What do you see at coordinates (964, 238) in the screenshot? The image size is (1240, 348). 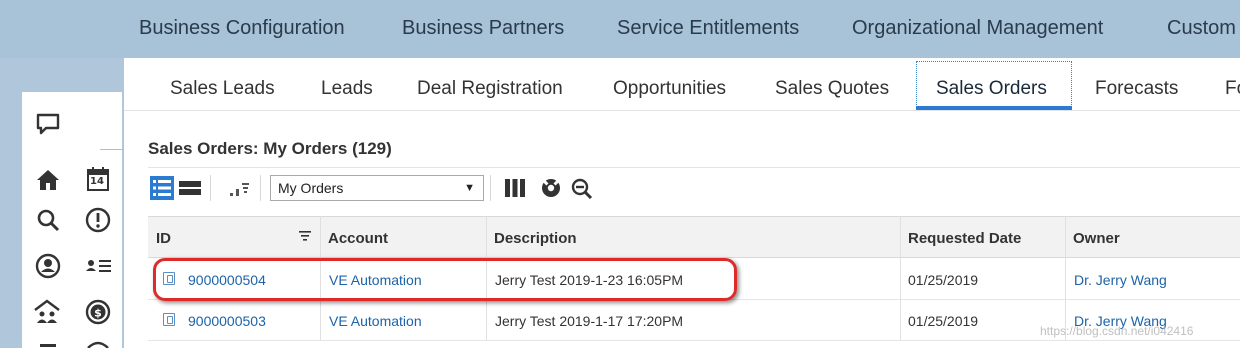 I see `column-header-requested-date: Requested Date` at bounding box center [964, 238].